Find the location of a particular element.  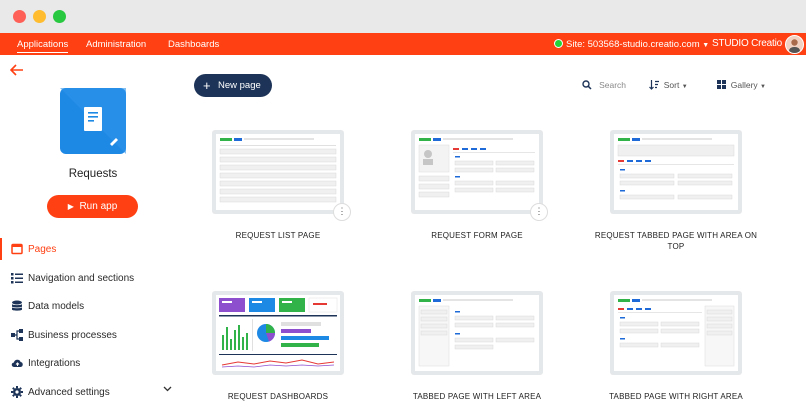

card-title: TABBED PAGE WITH LEFT AREA is located at coordinates (477, 396).